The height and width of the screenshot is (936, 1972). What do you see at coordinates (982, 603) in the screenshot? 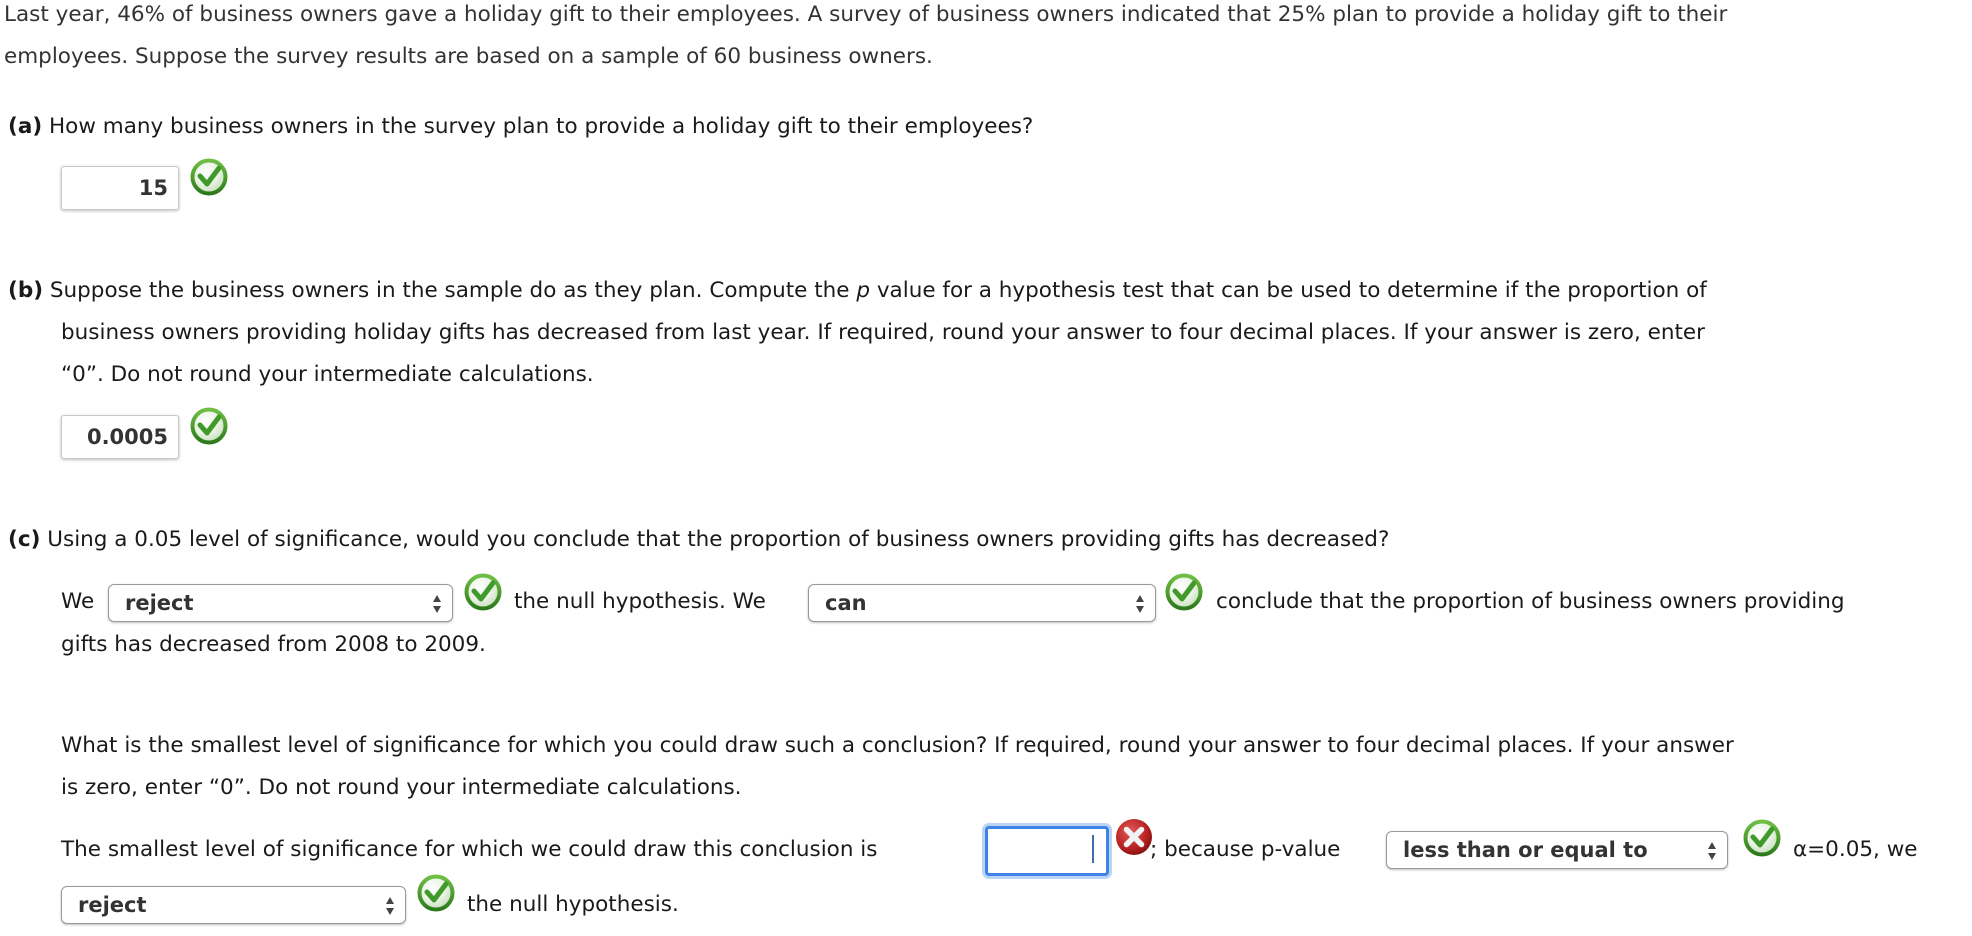
I see `can-conclude-select: can` at bounding box center [982, 603].